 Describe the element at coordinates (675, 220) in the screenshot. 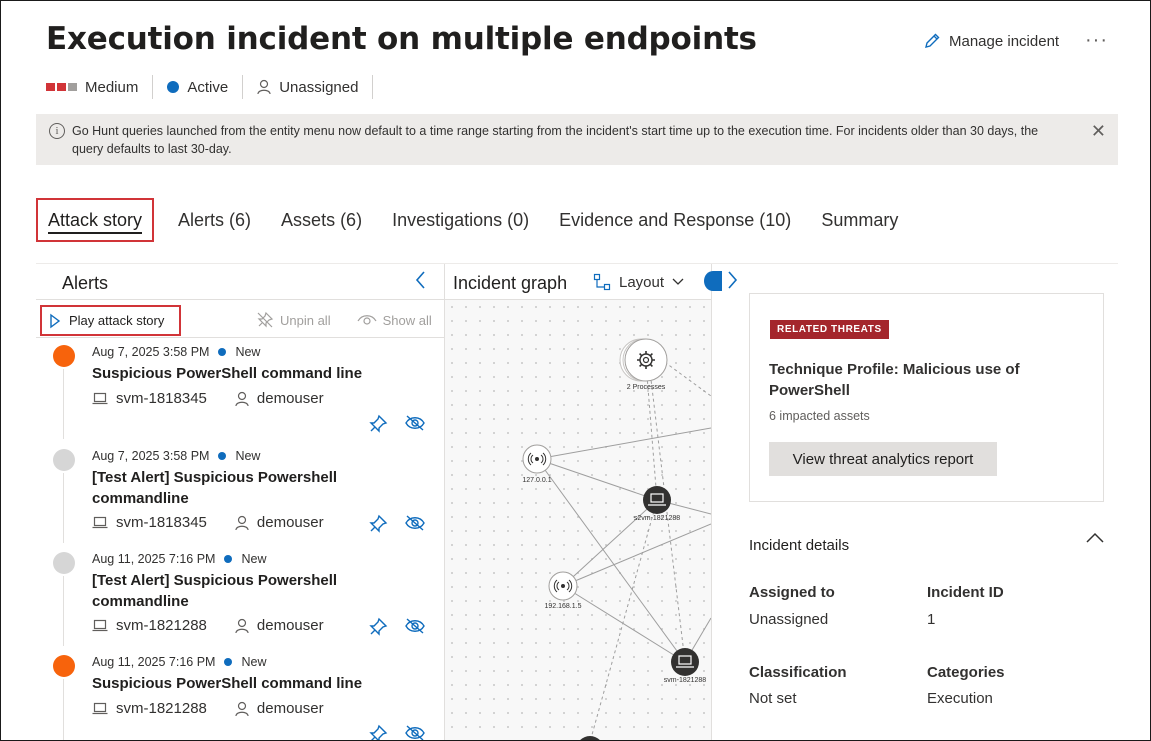

I see `tab-evidence-and-response: Evidence and Response (10)` at that location.